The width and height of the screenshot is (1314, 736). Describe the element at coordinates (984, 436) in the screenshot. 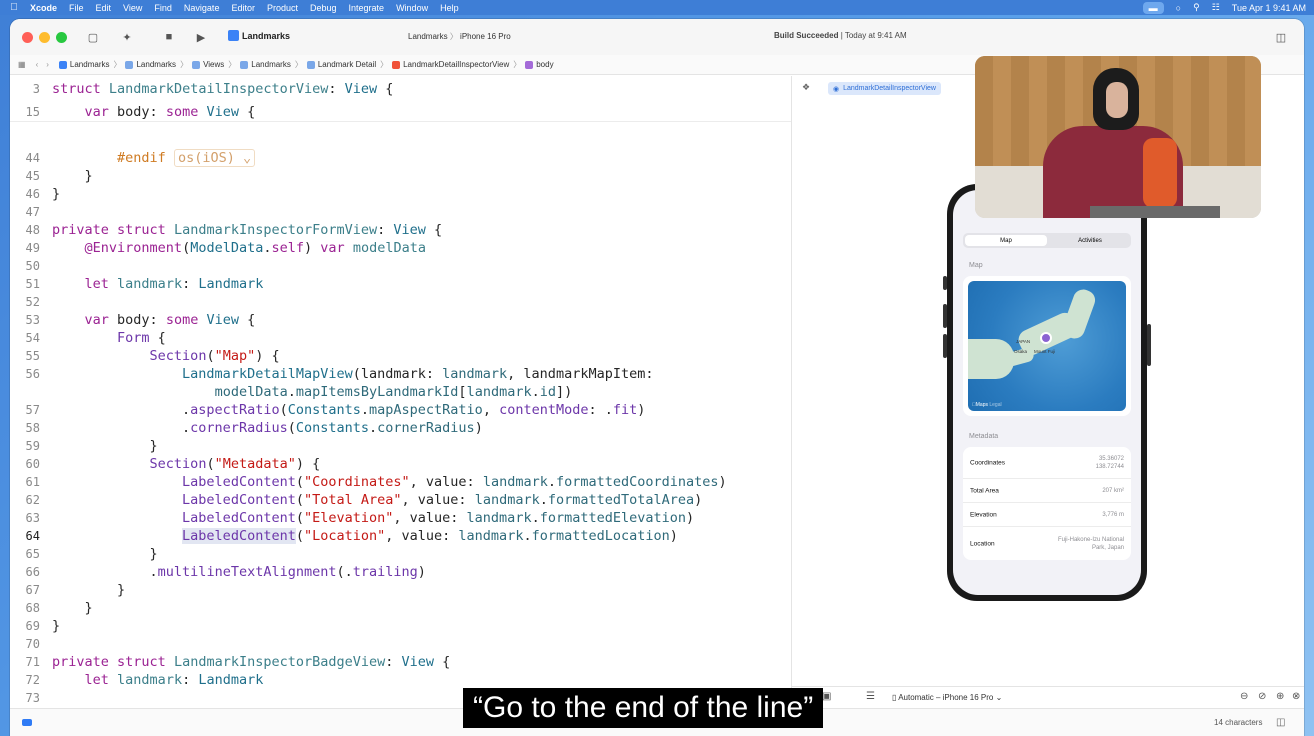

I see `metadata-section-title: Metadata` at that location.